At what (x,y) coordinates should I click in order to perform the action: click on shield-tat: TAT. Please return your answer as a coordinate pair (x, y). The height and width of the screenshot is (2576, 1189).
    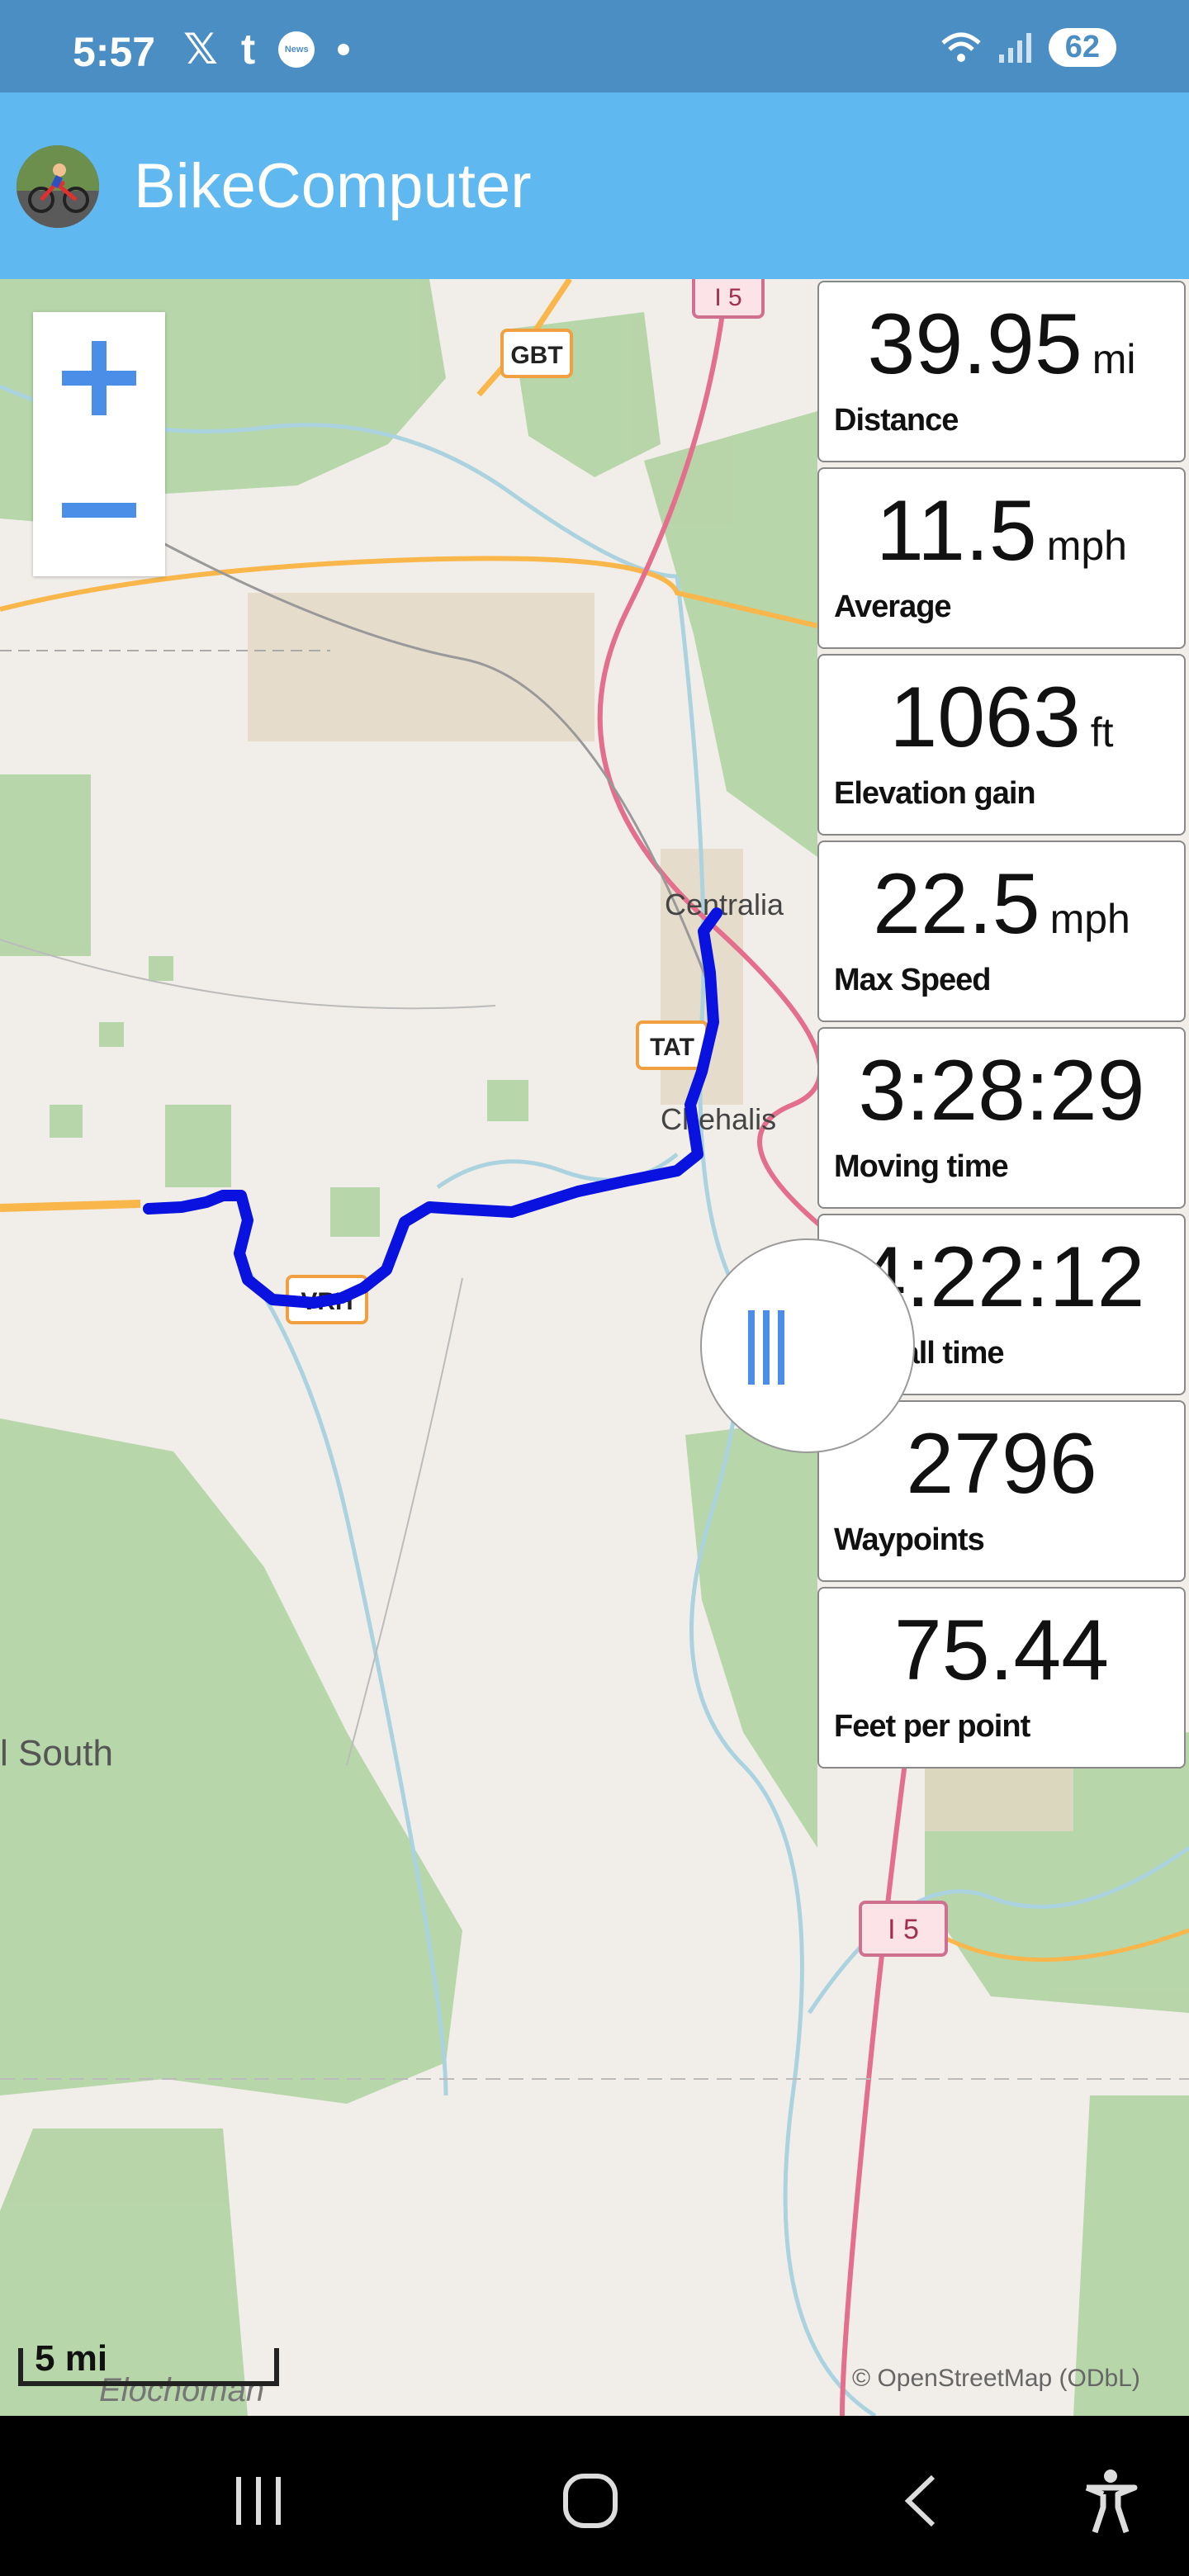
    Looking at the image, I should click on (672, 1047).